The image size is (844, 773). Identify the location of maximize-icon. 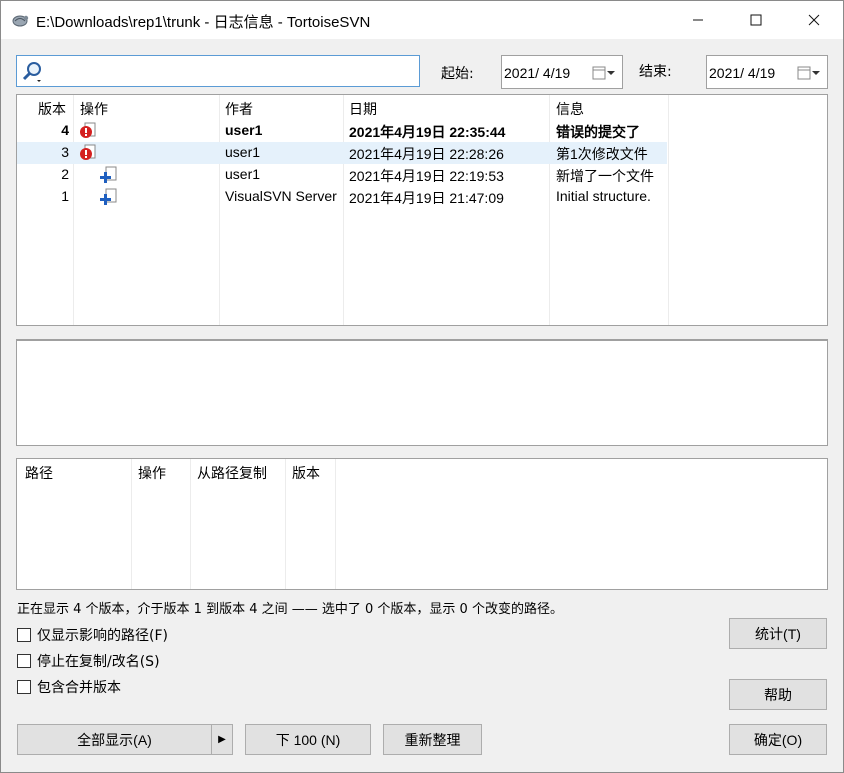
(756, 20).